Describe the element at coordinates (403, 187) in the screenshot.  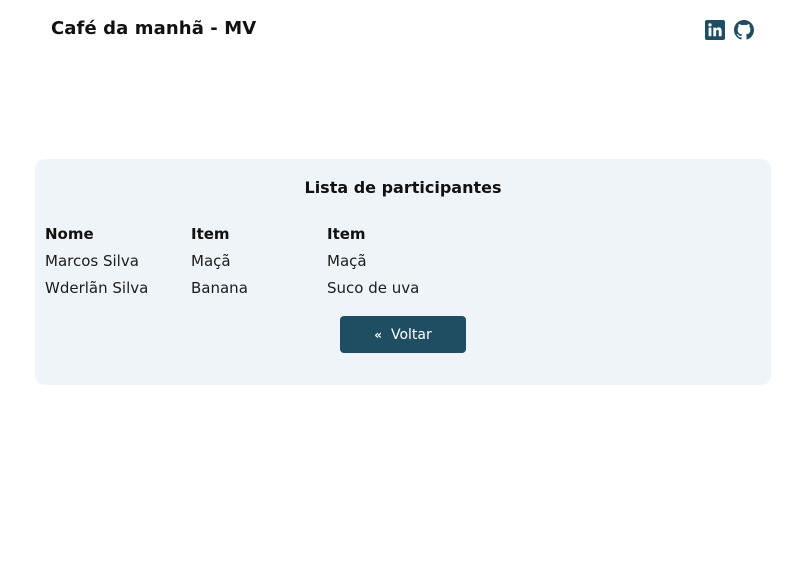
I see `card-title: Lista de participantes` at that location.